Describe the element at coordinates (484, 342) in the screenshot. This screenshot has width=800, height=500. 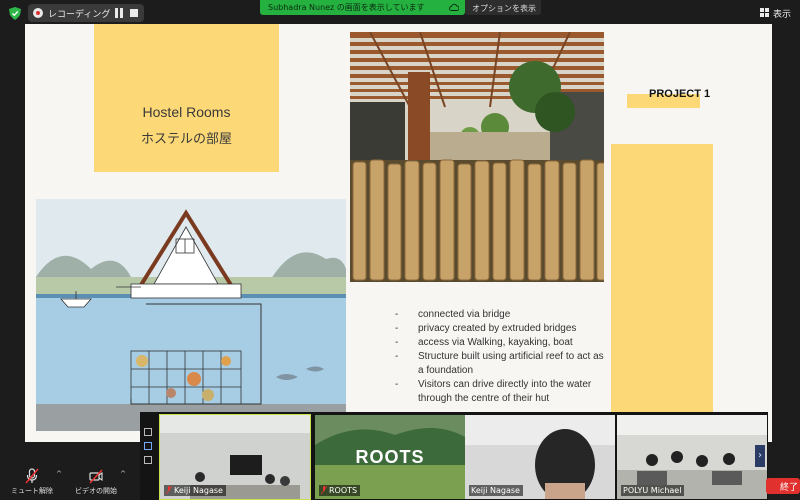
I see `feature-item: - access via Walking, kayaking, boat` at that location.